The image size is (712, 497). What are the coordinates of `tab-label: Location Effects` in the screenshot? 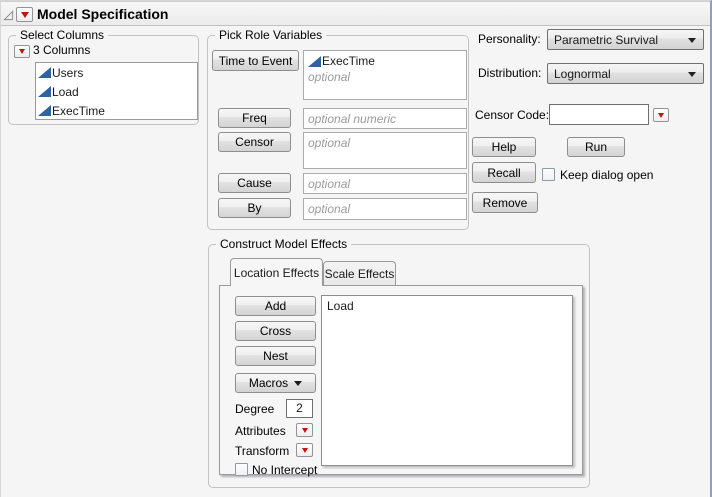 It's located at (276, 272).